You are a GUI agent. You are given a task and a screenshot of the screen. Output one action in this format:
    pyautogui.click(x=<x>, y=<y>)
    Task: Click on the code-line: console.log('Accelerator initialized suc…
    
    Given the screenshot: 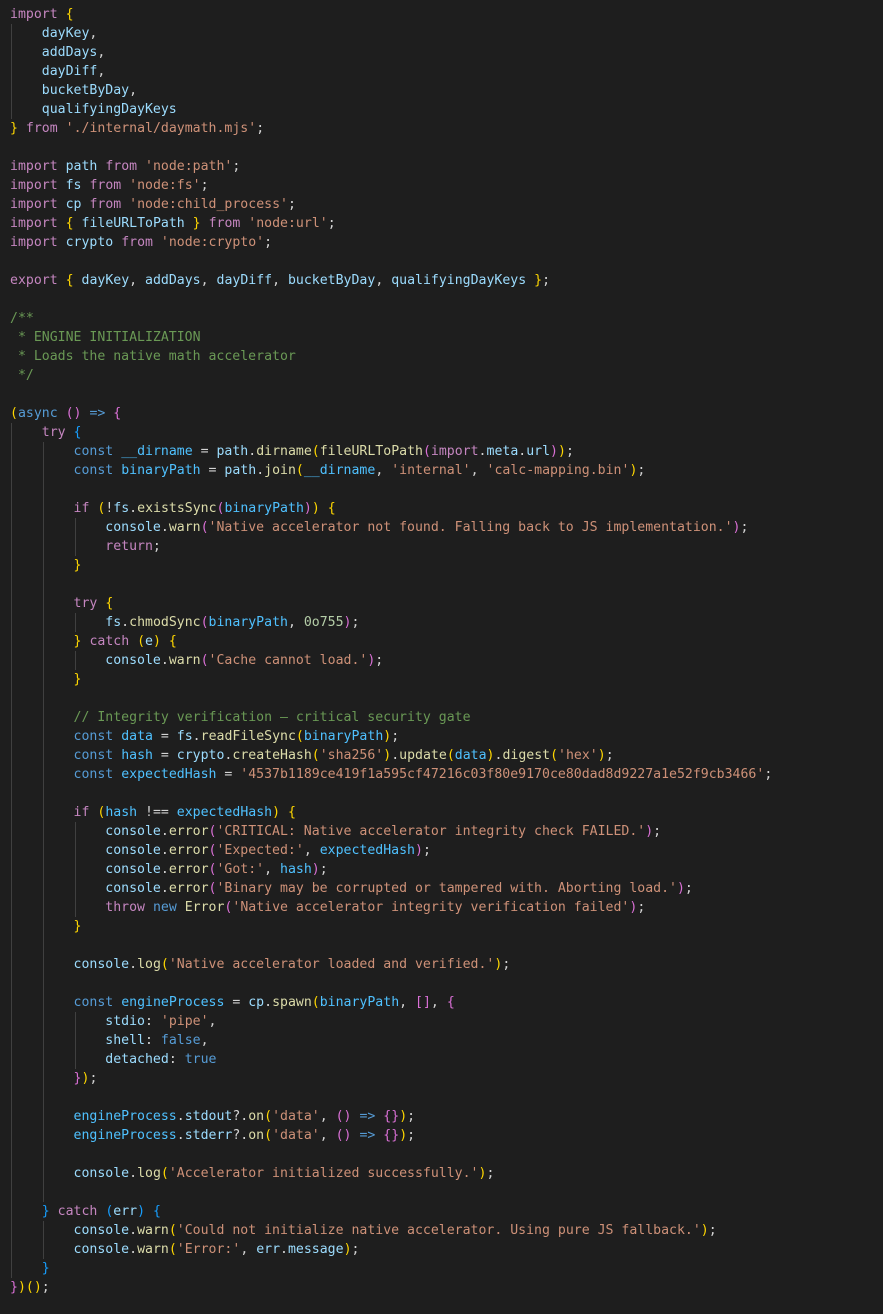 What is the action you would take?
    pyautogui.click(x=446, y=1173)
    